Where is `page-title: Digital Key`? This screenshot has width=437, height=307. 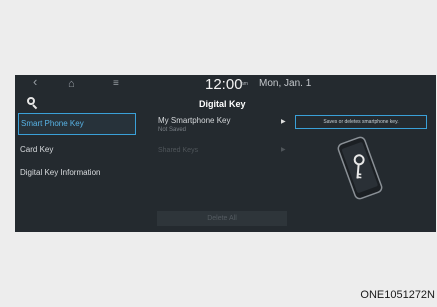 page-title: Digital Key is located at coordinates (222, 104).